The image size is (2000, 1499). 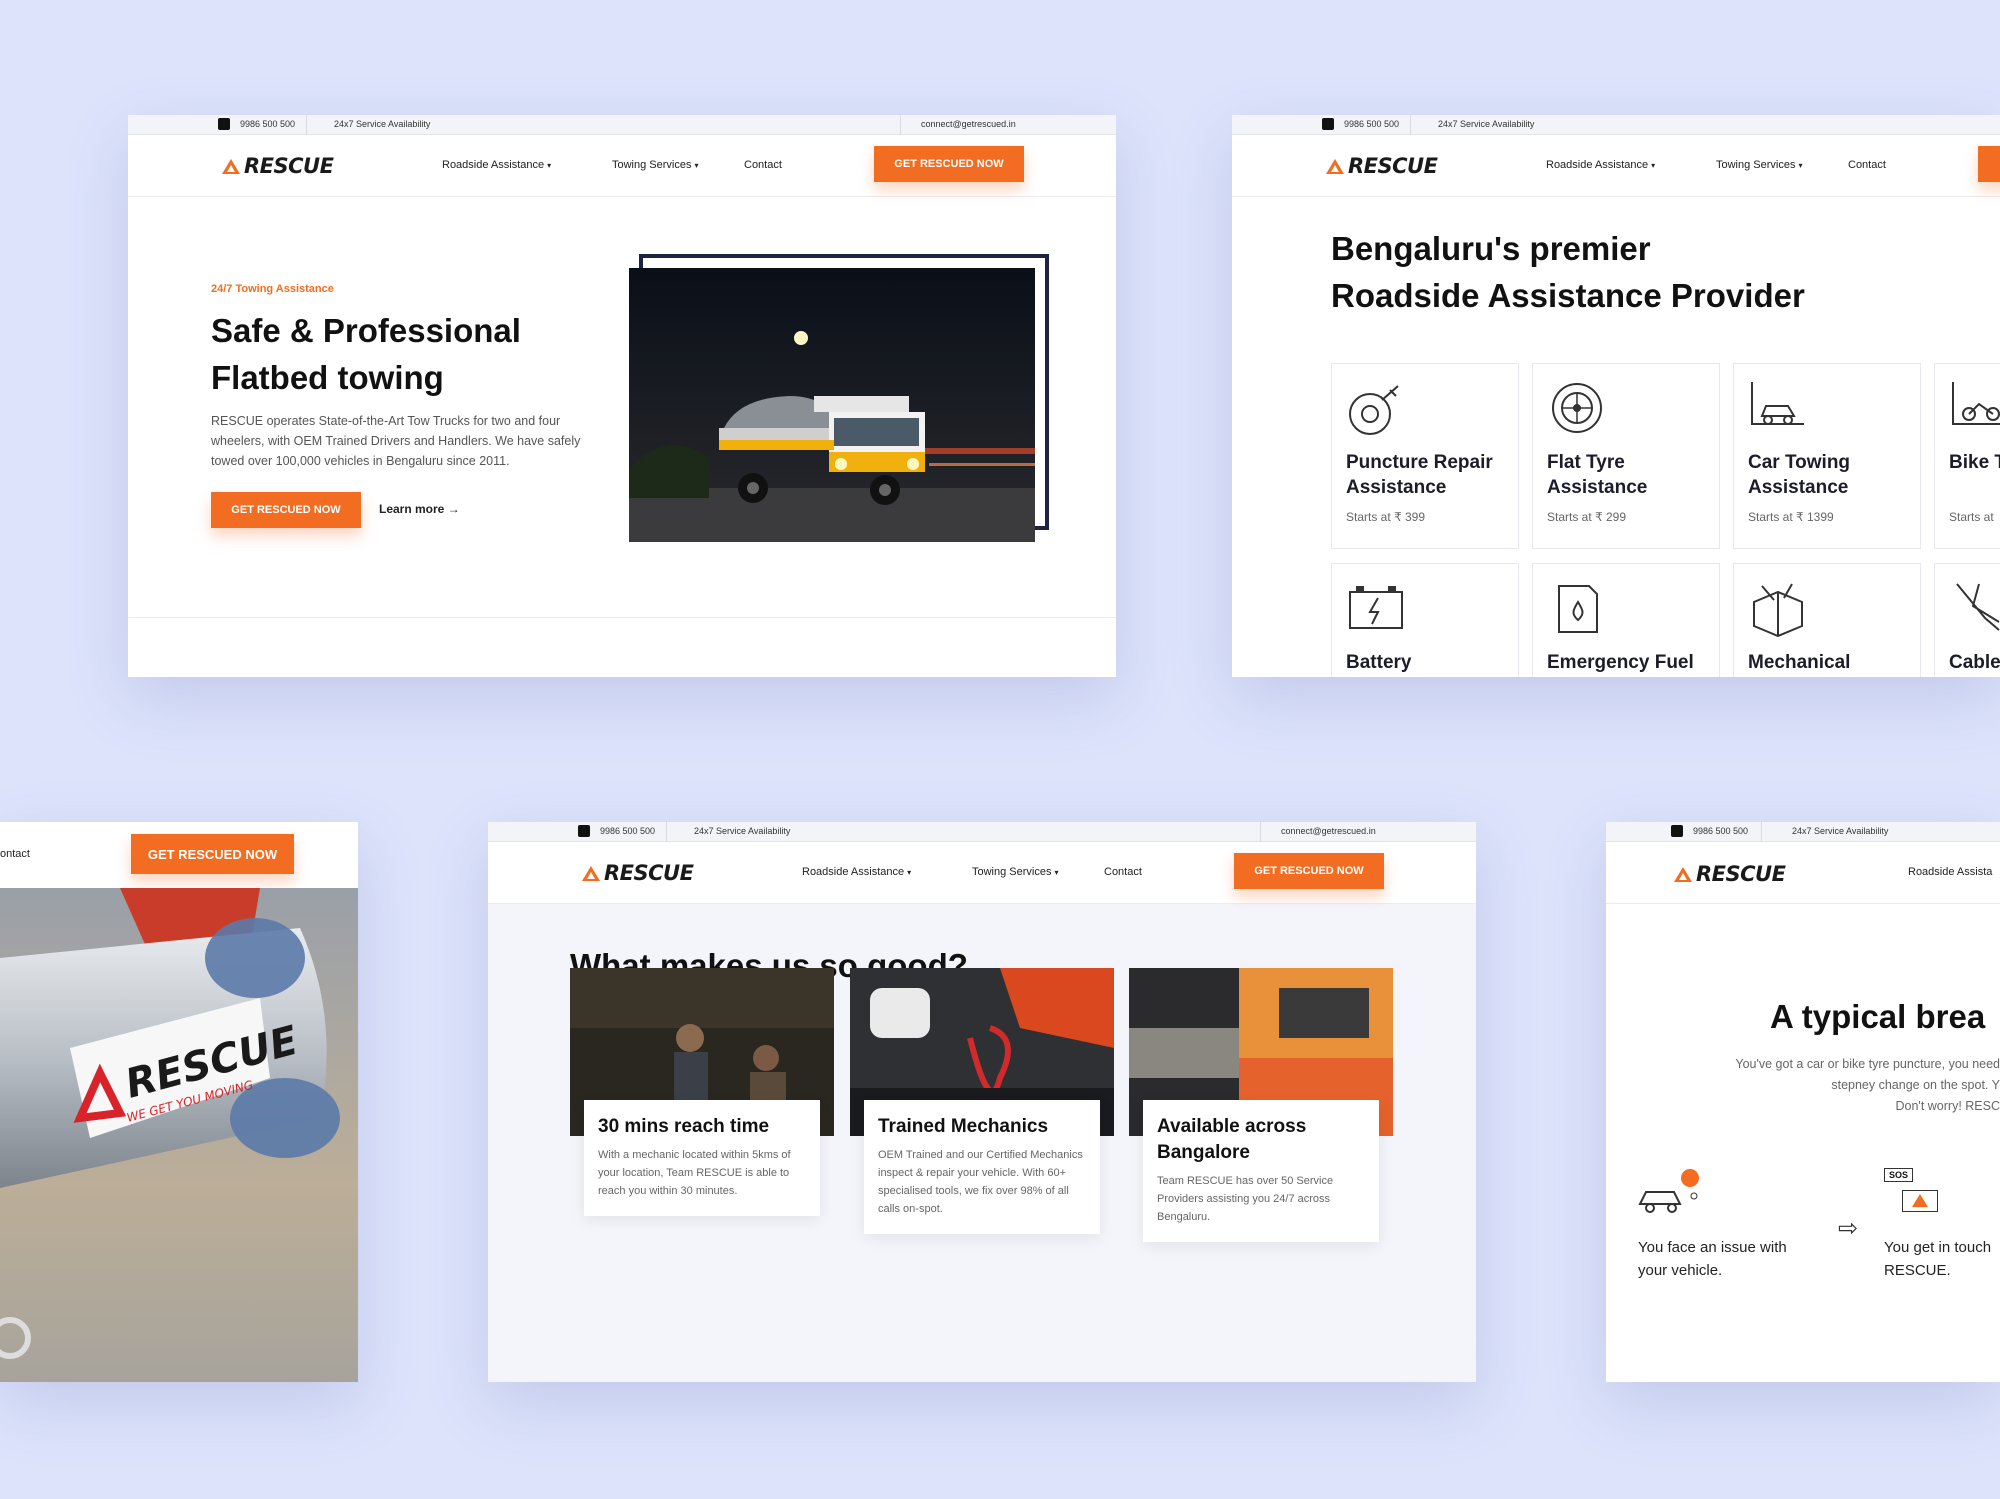 I want to click on car-tow-icon, so click(x=1777, y=403).